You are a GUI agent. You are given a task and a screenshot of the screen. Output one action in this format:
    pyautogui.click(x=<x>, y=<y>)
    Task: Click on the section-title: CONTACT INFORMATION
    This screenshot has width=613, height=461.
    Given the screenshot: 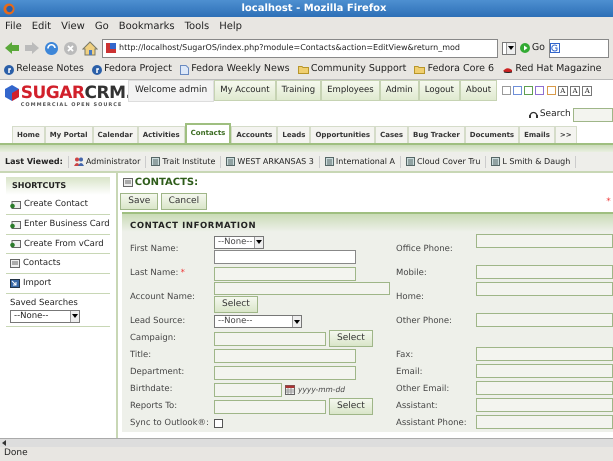 What is the action you would take?
    pyautogui.click(x=193, y=226)
    